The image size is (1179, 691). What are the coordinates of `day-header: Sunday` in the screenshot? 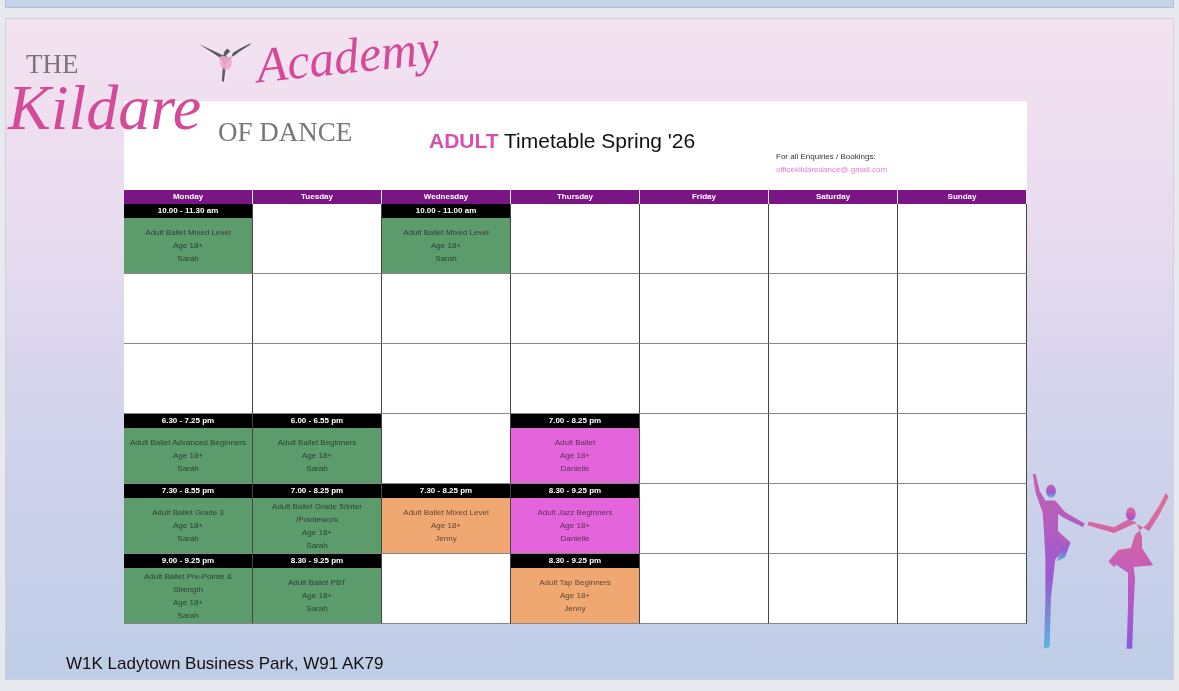 It's located at (962, 197).